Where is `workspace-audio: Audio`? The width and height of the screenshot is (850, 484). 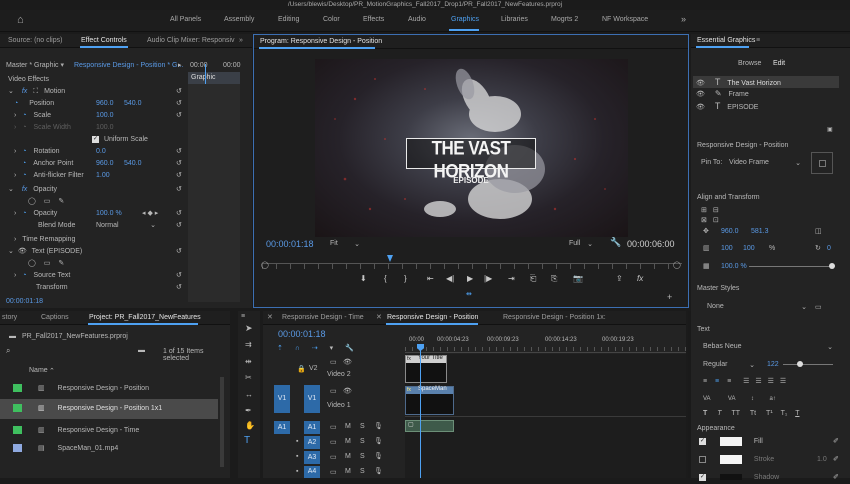 workspace-audio: Audio is located at coordinates (417, 19).